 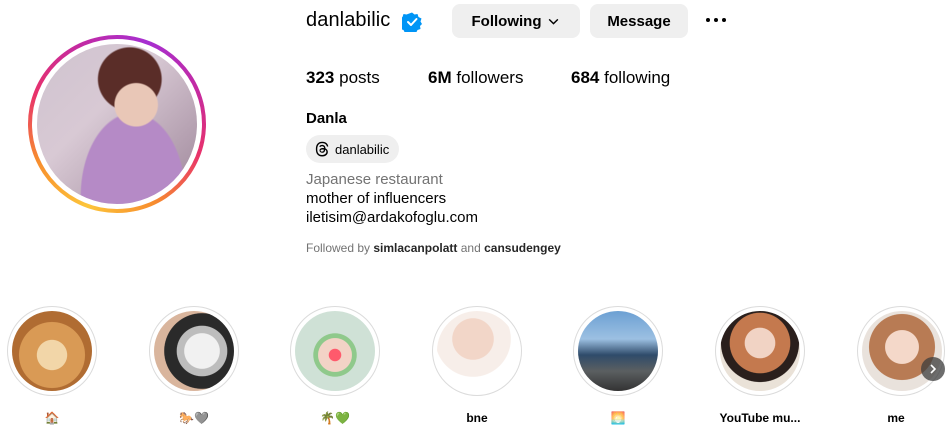 What do you see at coordinates (585, 77) in the screenshot?
I see `following-count: 684` at bounding box center [585, 77].